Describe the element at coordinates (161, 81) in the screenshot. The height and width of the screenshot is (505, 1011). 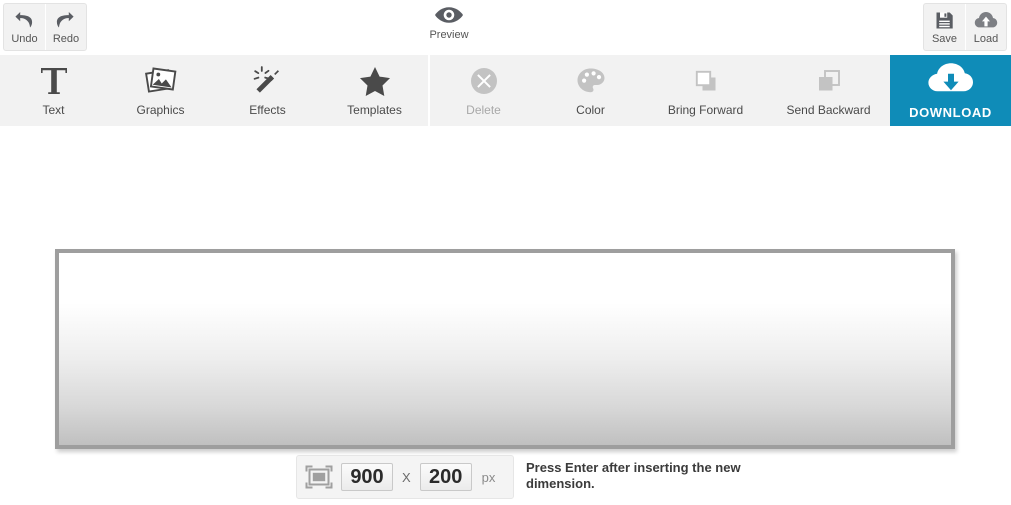
I see `photos-stack-icon` at that location.